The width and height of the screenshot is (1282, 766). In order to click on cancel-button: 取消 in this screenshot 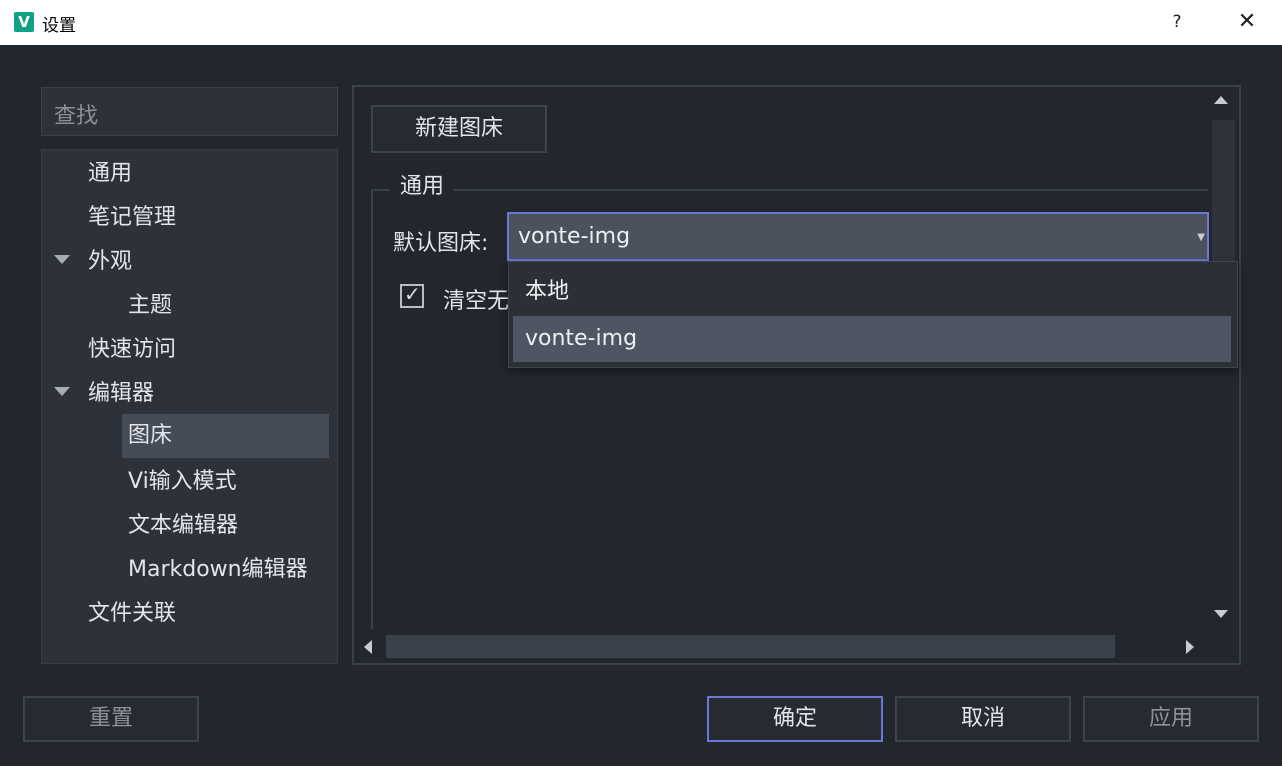, I will do `click(983, 719)`.